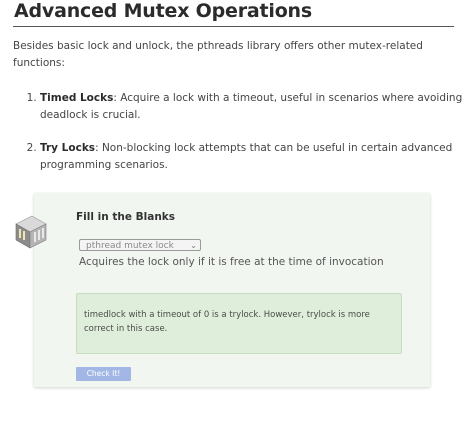 The height and width of the screenshot is (426, 464). Describe the element at coordinates (103, 374) in the screenshot. I see `check-it-button: Check It!` at that location.